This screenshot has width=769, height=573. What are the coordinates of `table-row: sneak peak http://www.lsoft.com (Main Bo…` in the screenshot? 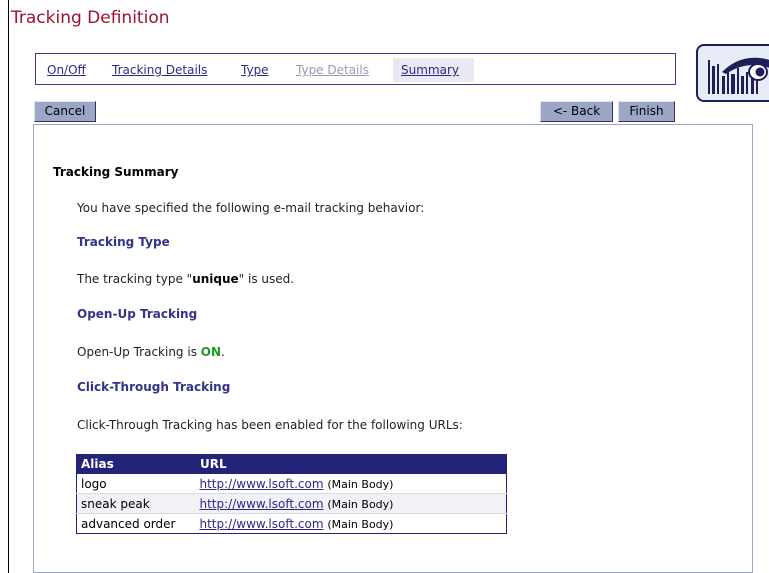 It's located at (291, 503).